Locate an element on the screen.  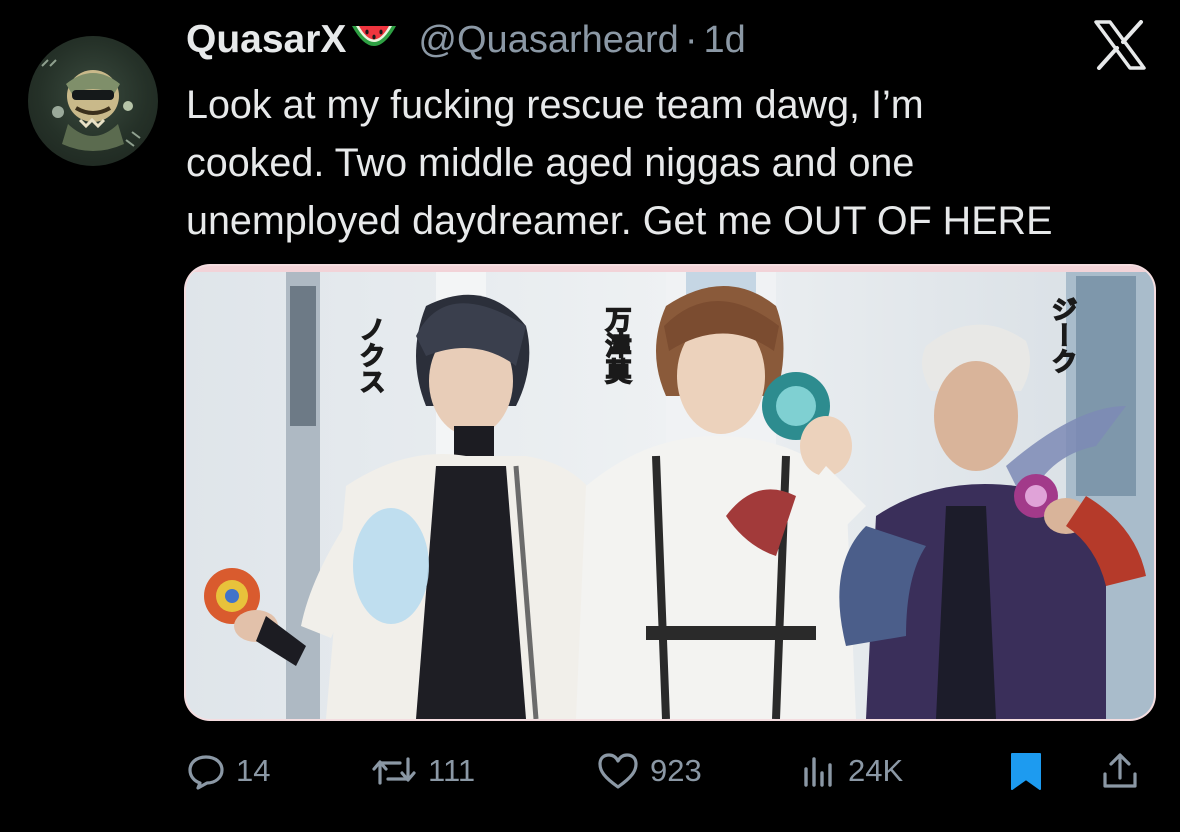
views-button: 24K is located at coordinates (850, 771).